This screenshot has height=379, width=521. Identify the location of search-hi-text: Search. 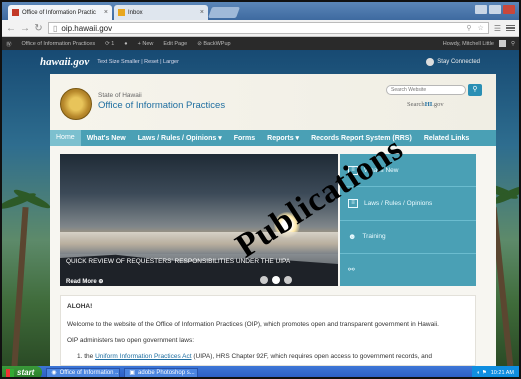
(416, 104).